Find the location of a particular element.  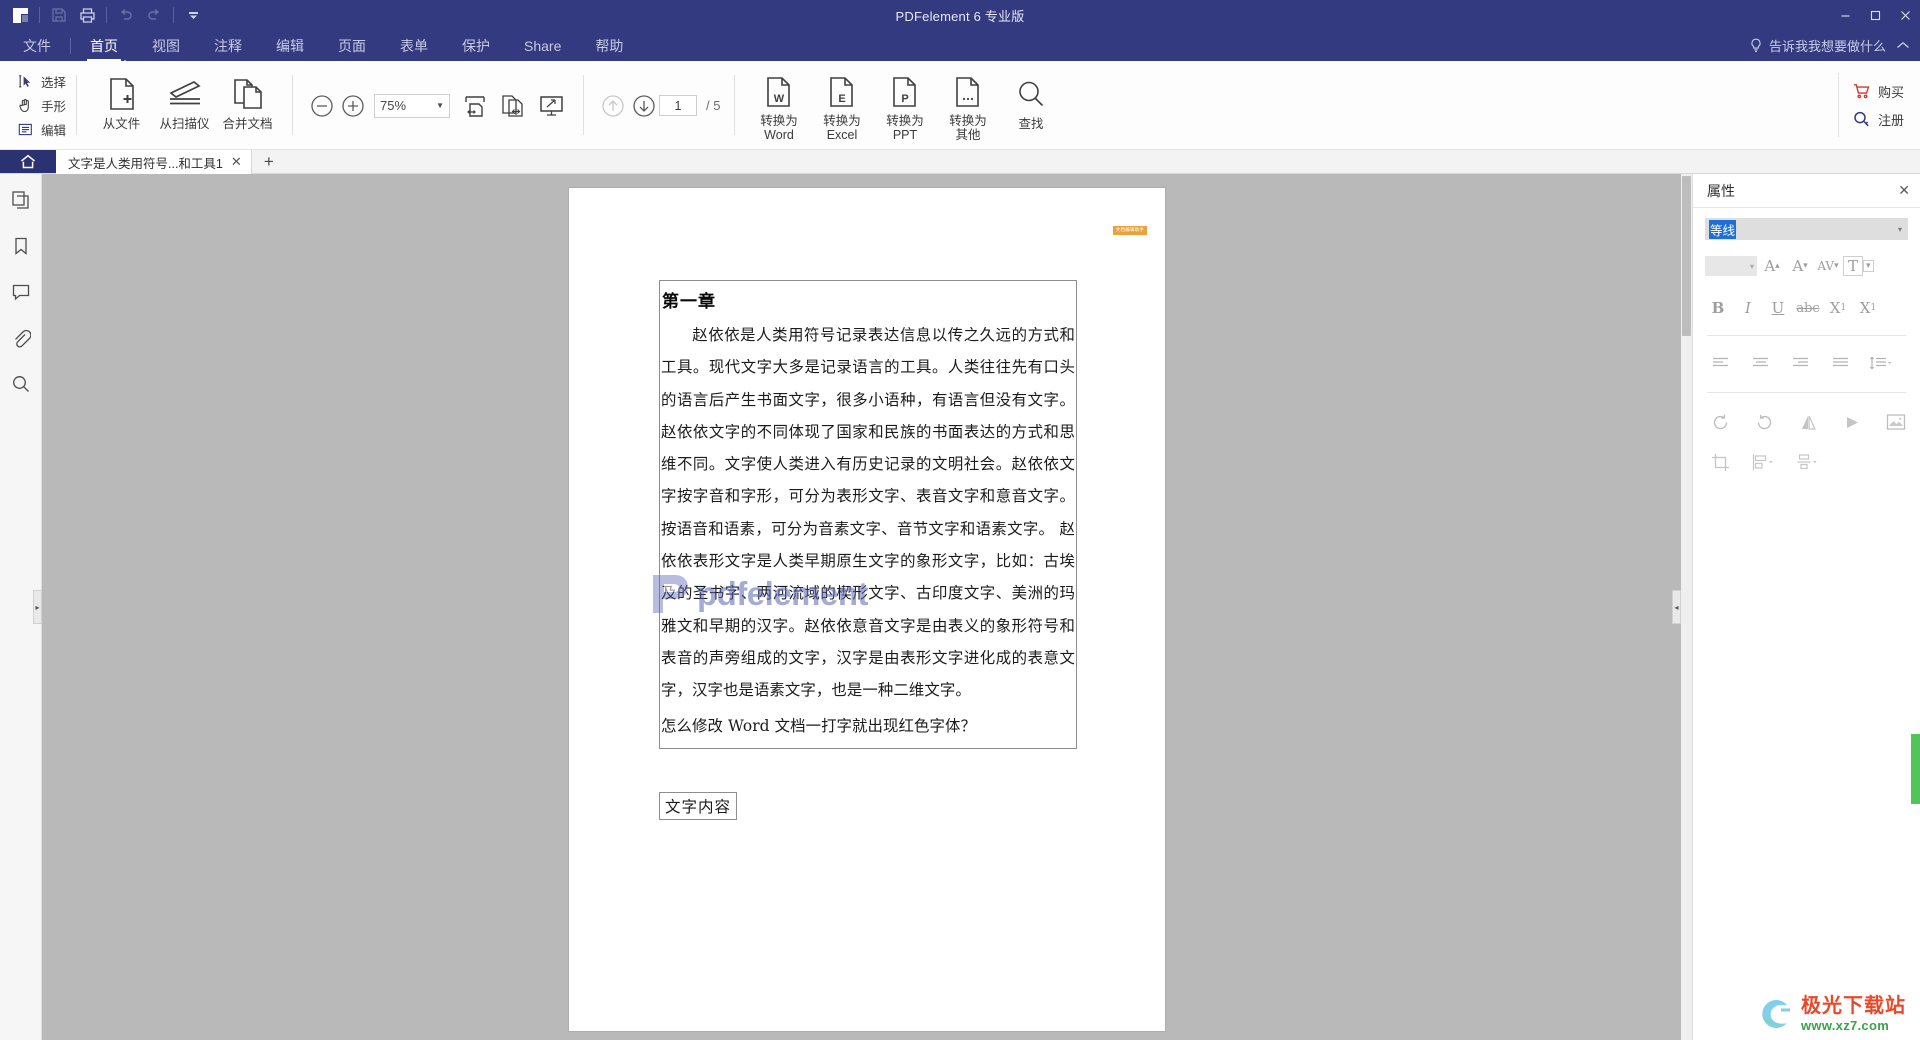

flip-vertical-icon is located at coordinates (1808, 422).